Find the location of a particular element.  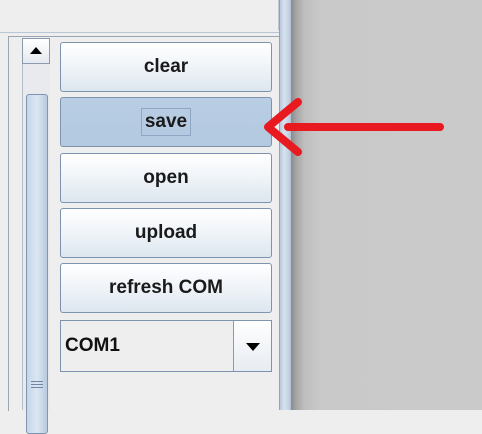

open-button: open is located at coordinates (166, 178).